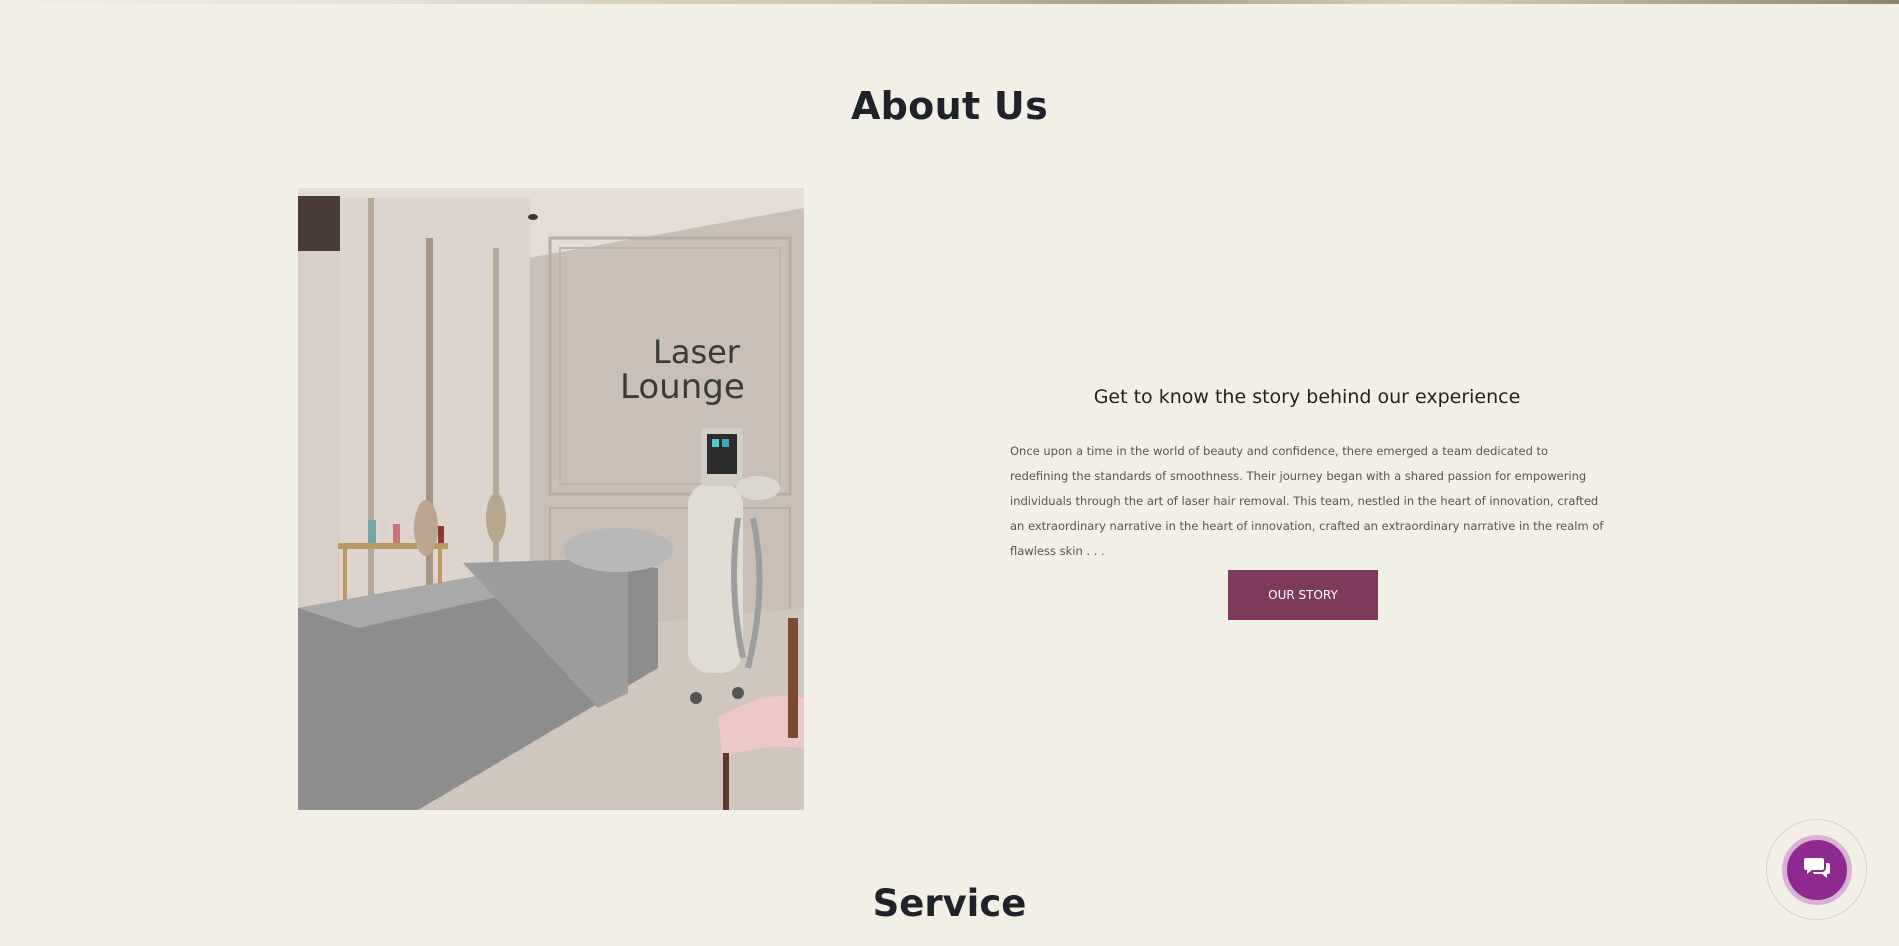 Image resolution: width=1899 pixels, height=946 pixels. Describe the element at coordinates (949, 903) in the screenshot. I see `service-title: Service` at that location.